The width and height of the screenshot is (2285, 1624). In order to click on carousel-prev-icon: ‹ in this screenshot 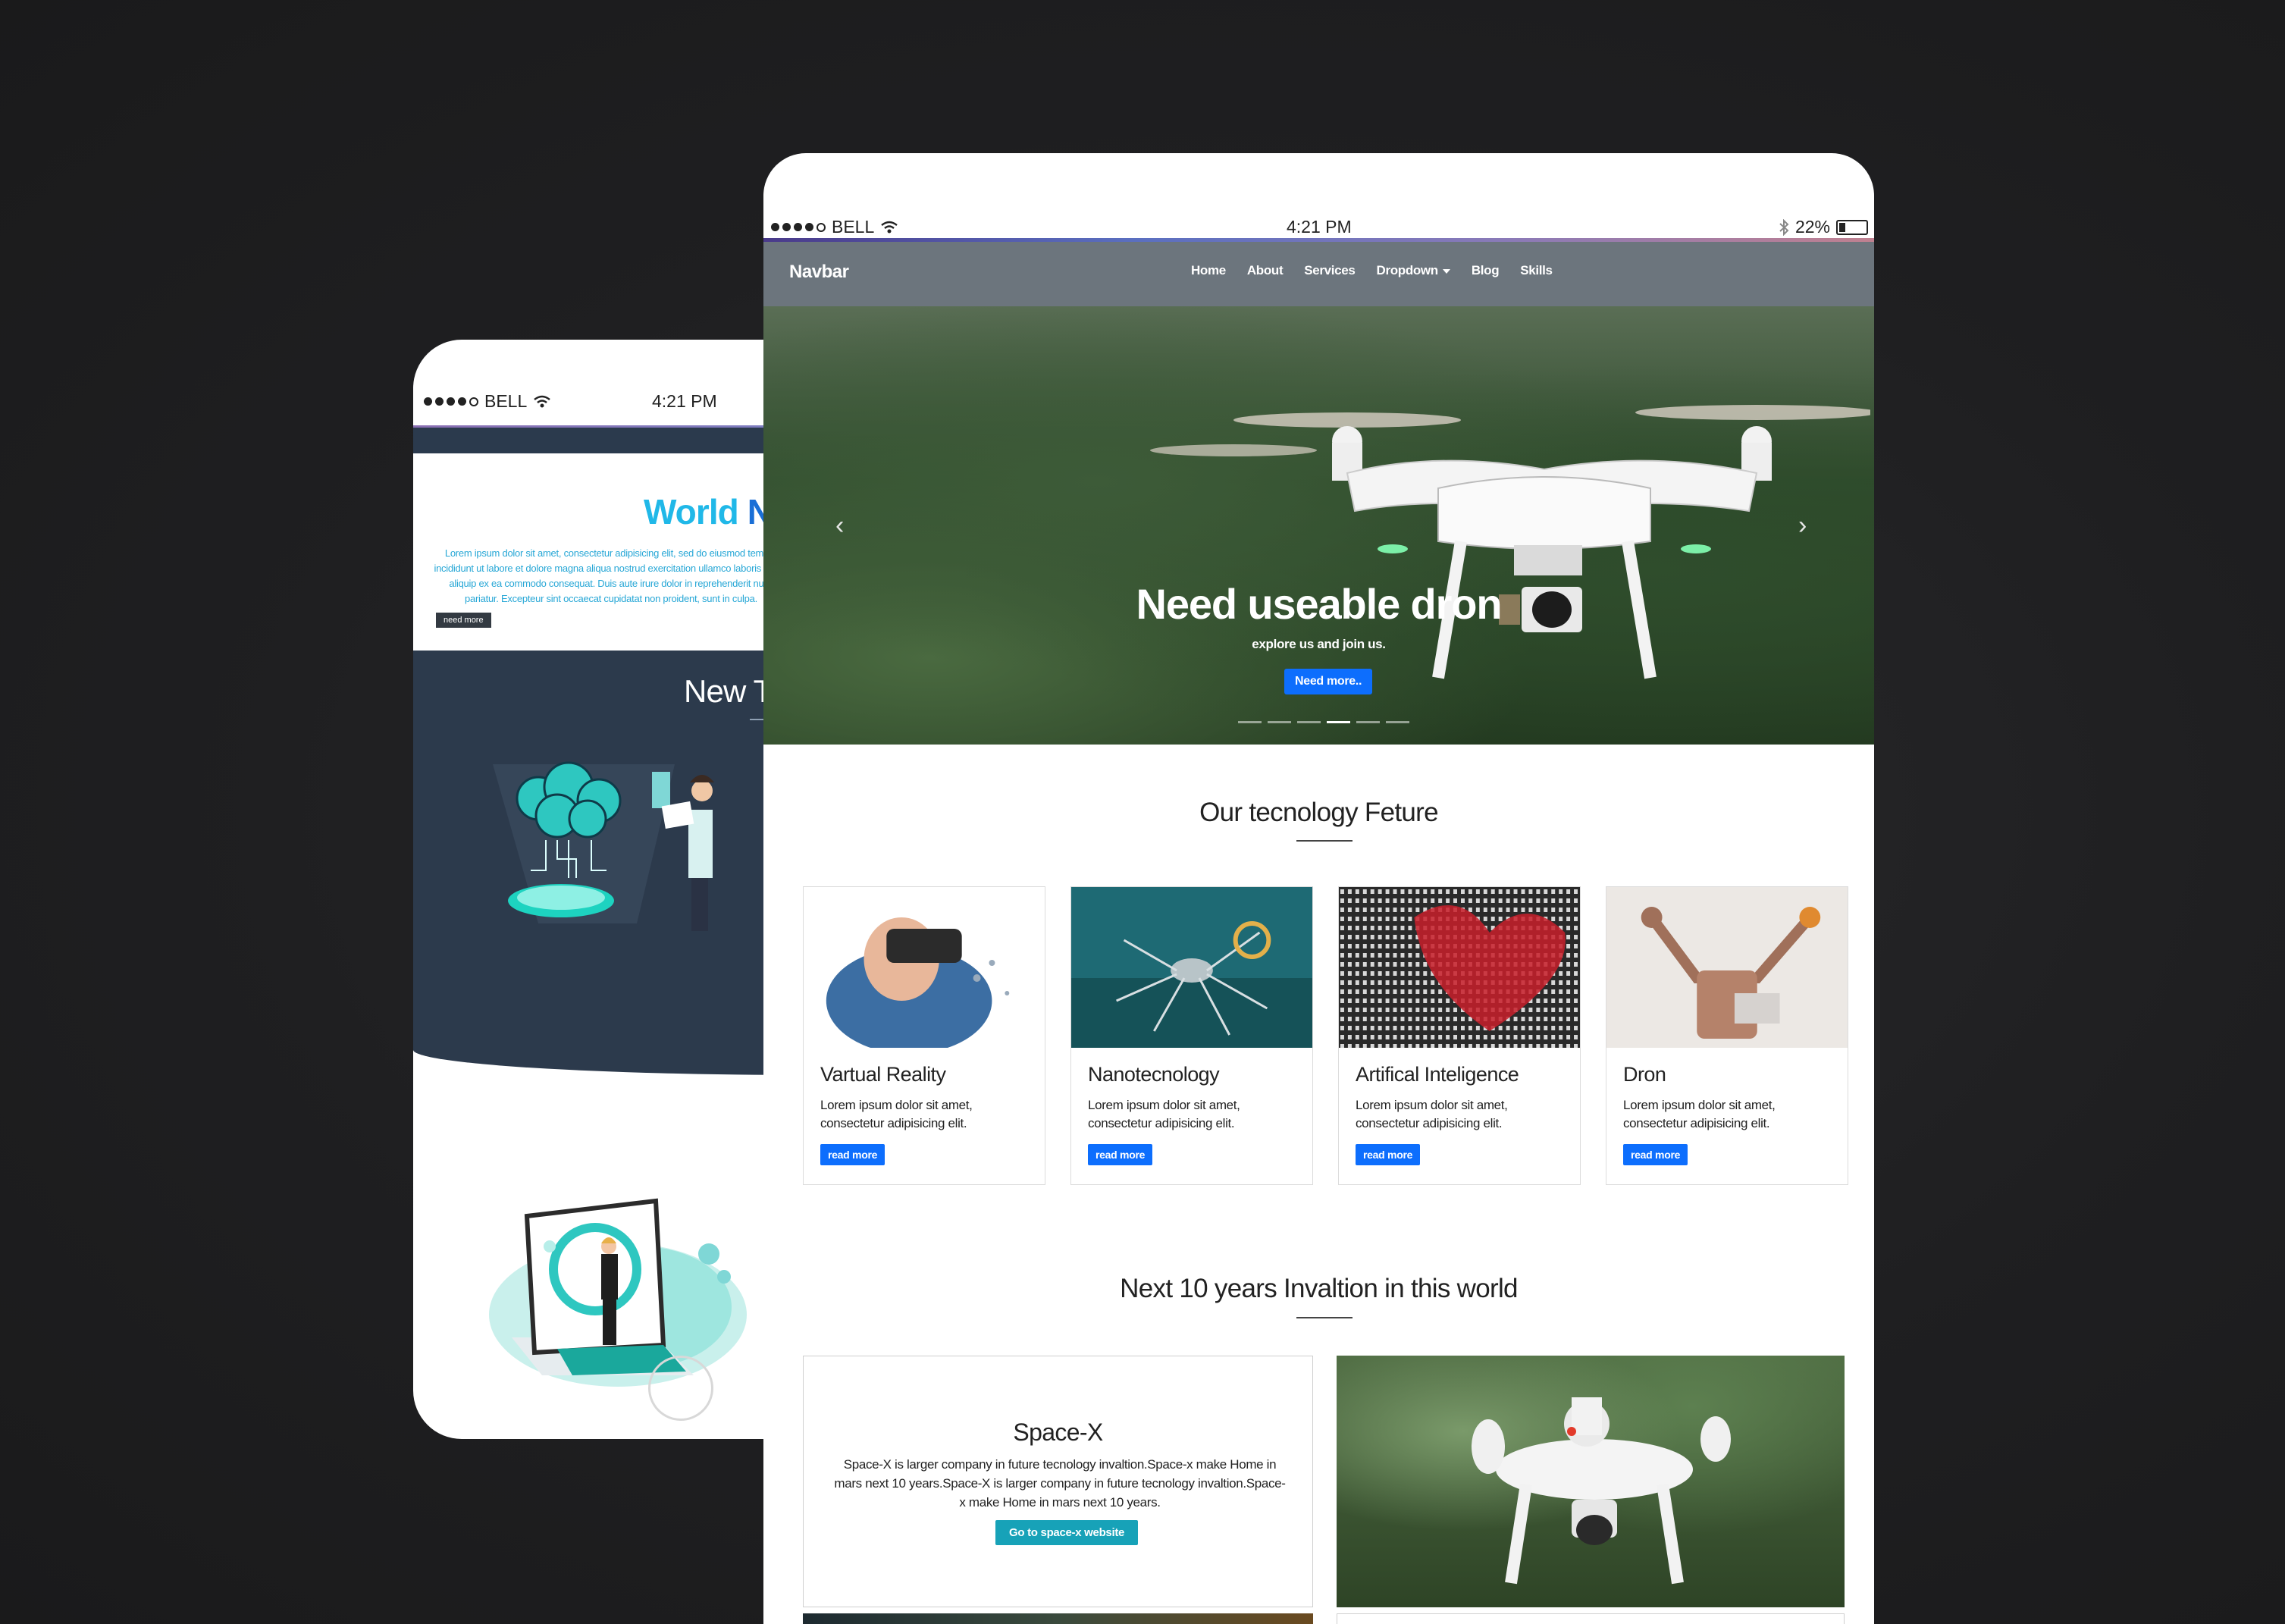, I will do `click(839, 526)`.